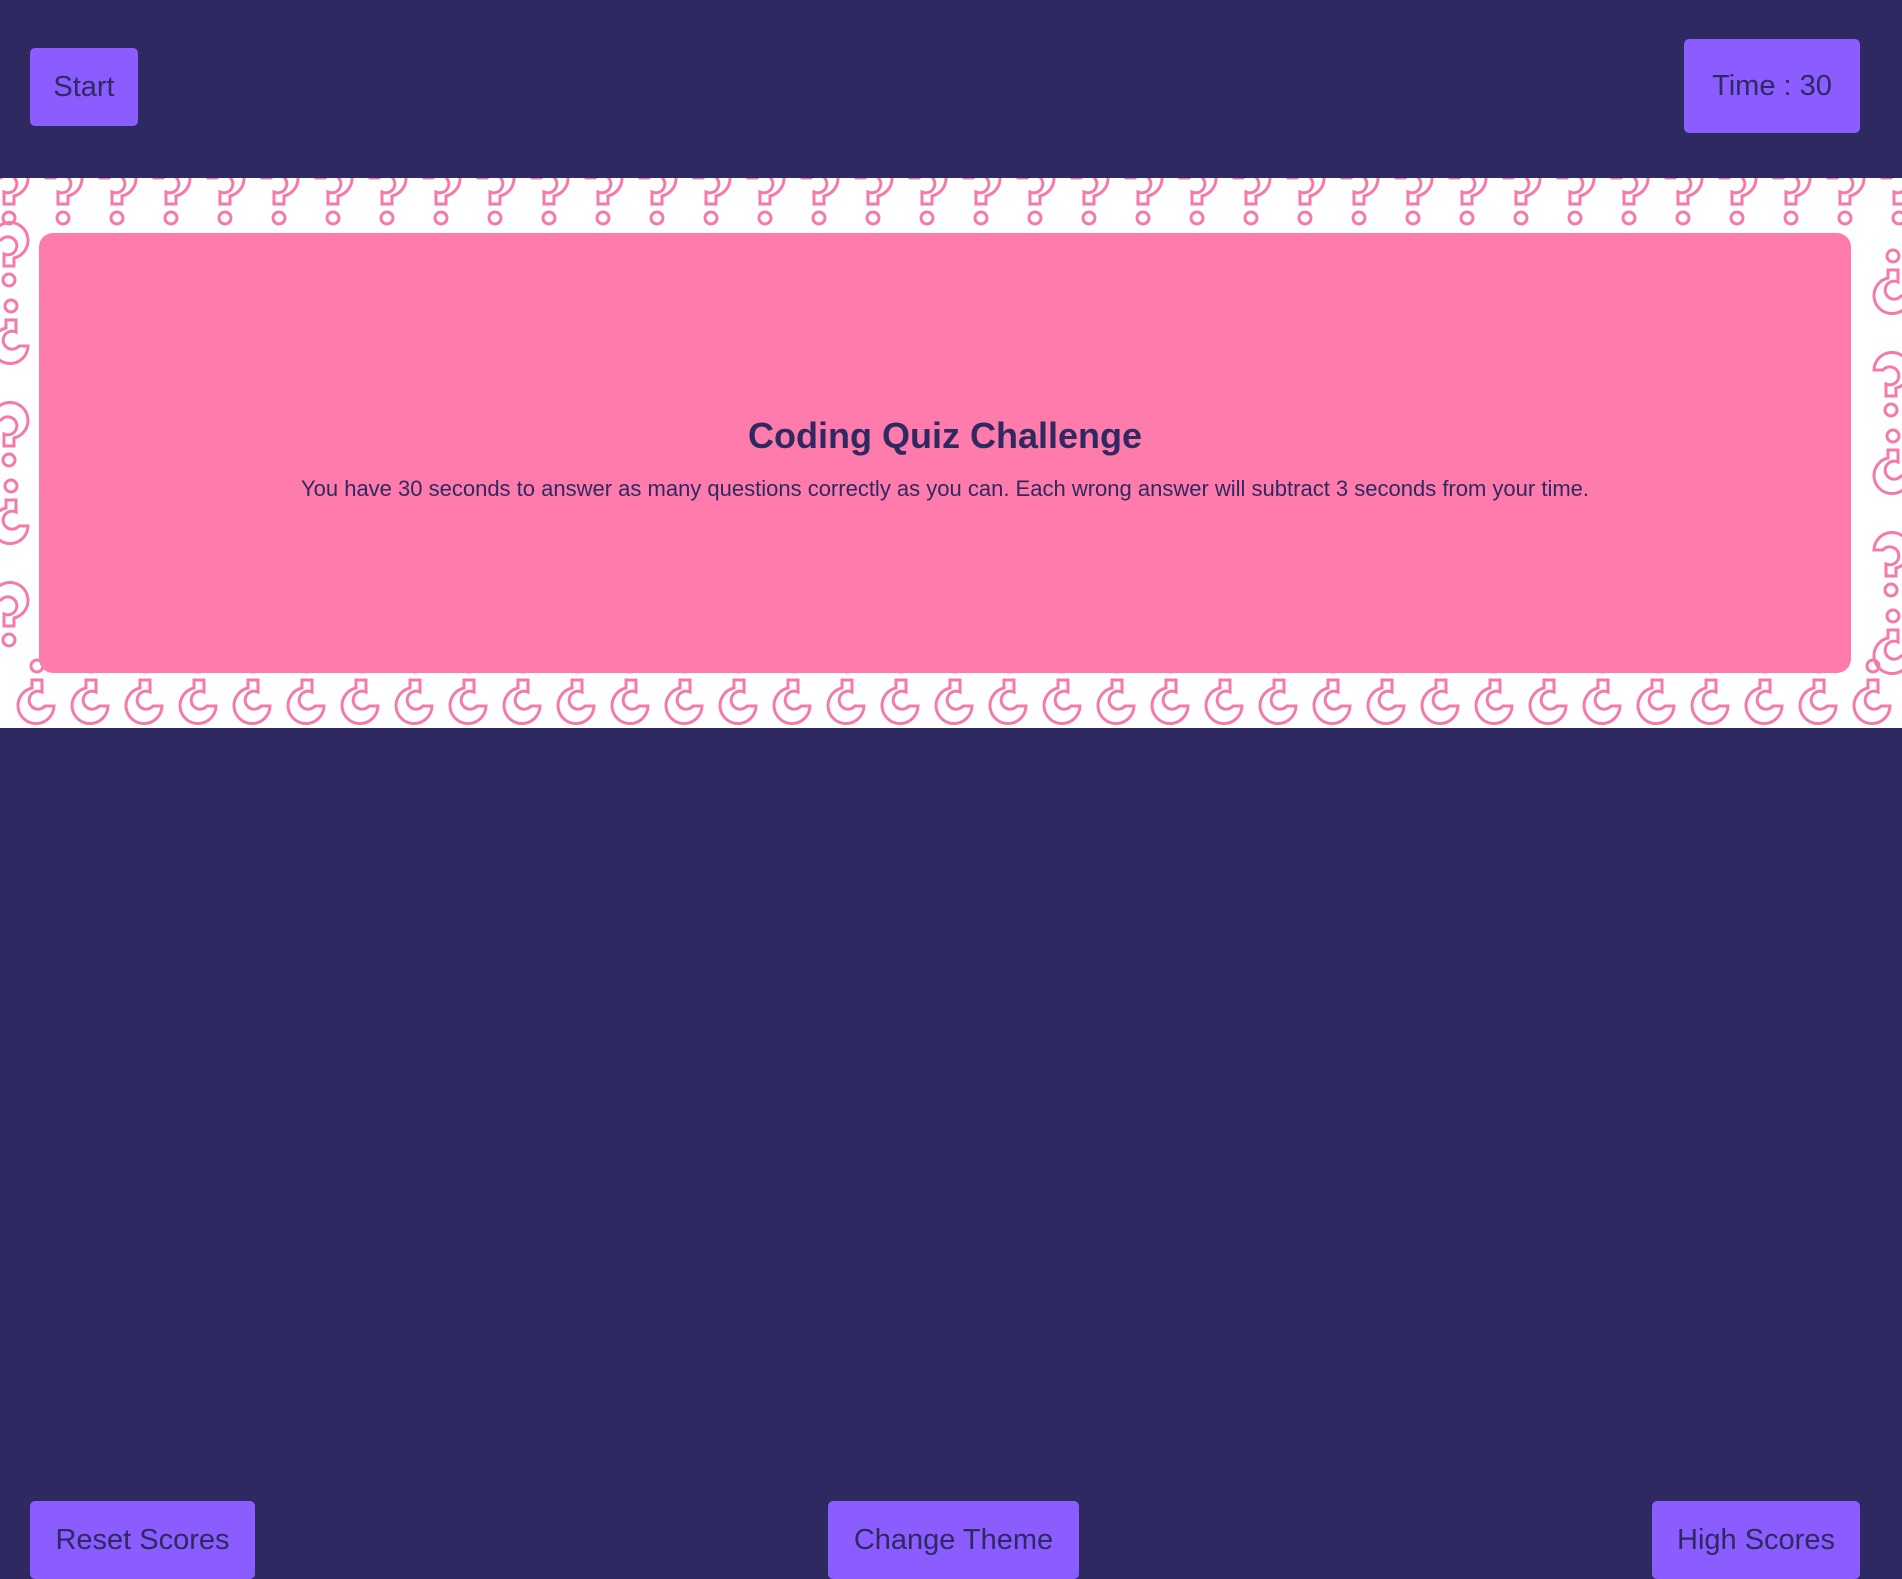 This screenshot has width=1902, height=1579. Describe the element at coordinates (1756, 1540) in the screenshot. I see `high-scores-button: High Scores` at that location.